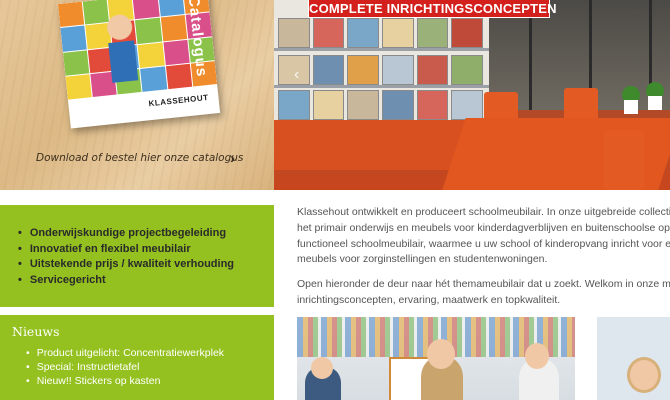 The image size is (670, 400). I want to click on news-item-link: Product uitgelicht: Concentratiewerkplek, so click(130, 353).